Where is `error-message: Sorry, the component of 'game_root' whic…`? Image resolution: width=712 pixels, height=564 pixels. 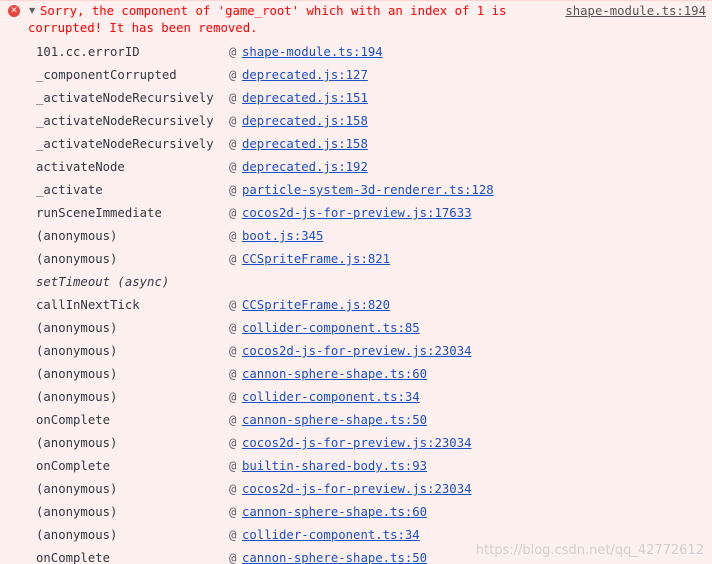
error-message: Sorry, the component of 'game_root' whic… is located at coordinates (284, 20).